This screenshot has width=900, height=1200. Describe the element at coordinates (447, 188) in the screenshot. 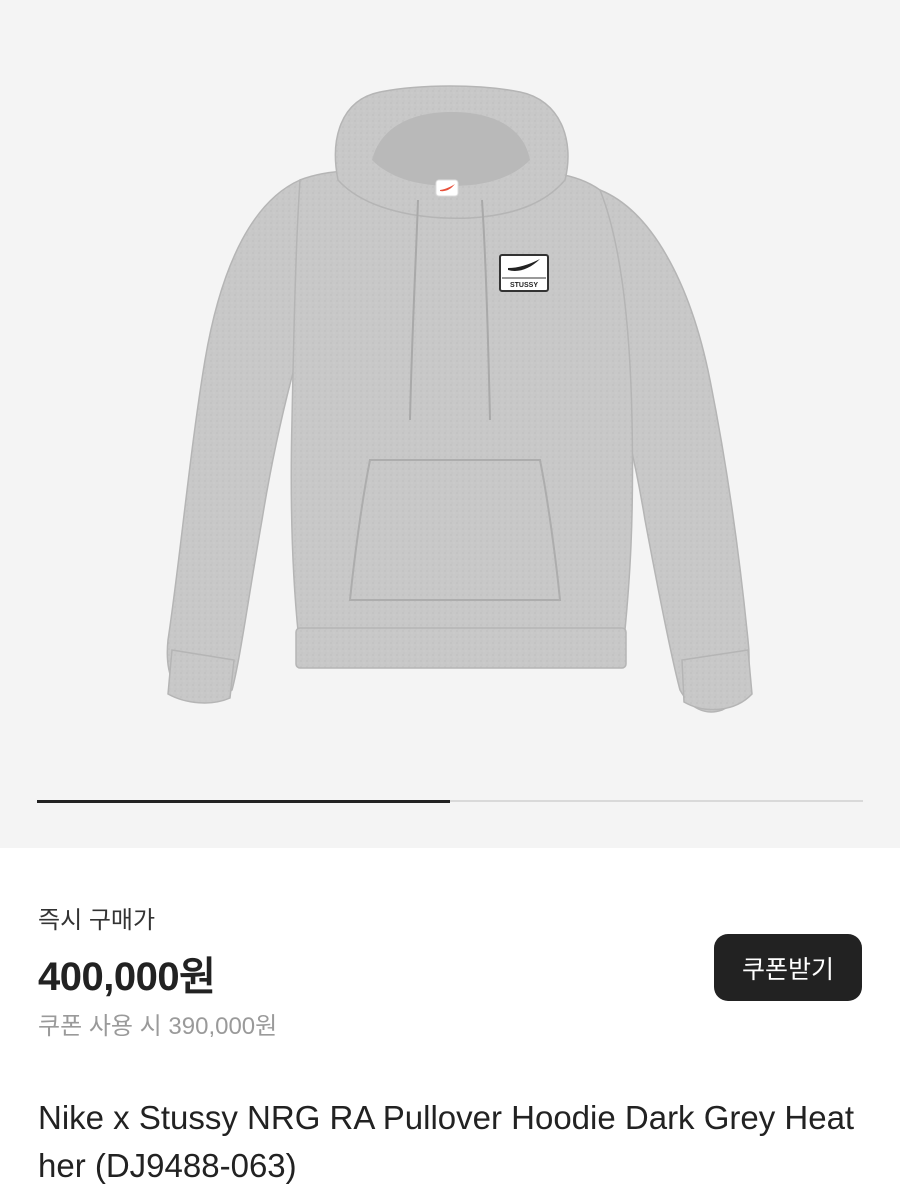

I see `neck-label` at that location.